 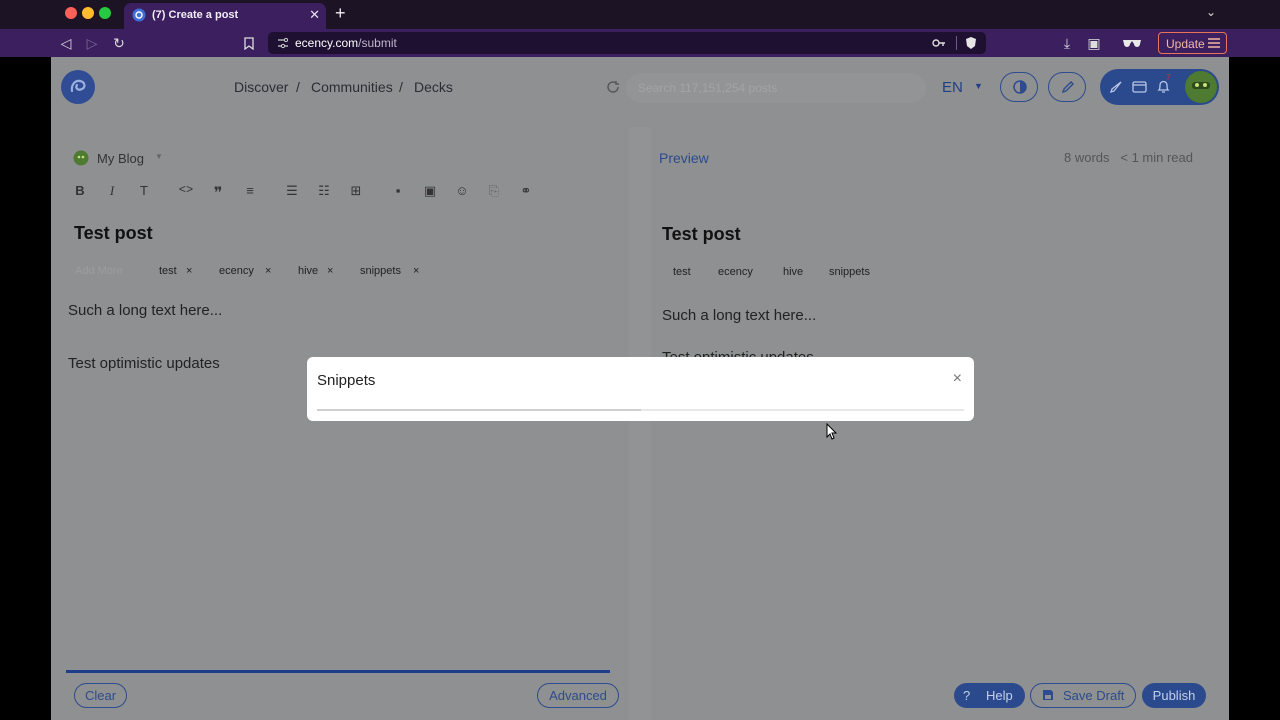 What do you see at coordinates (81, 158) in the screenshot?
I see `blog-avatar-icon` at bounding box center [81, 158].